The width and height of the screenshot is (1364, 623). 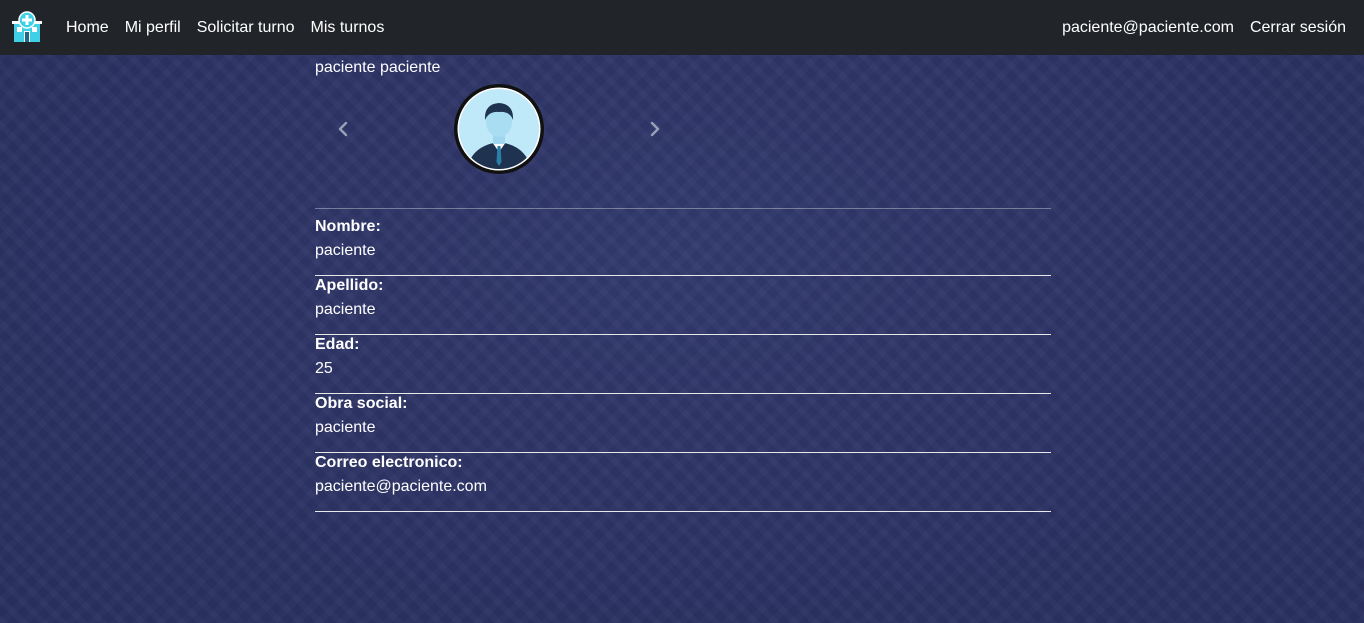 I want to click on nav-right: paciente@paciente.com Cerrar sesión, so click(x=1196, y=27).